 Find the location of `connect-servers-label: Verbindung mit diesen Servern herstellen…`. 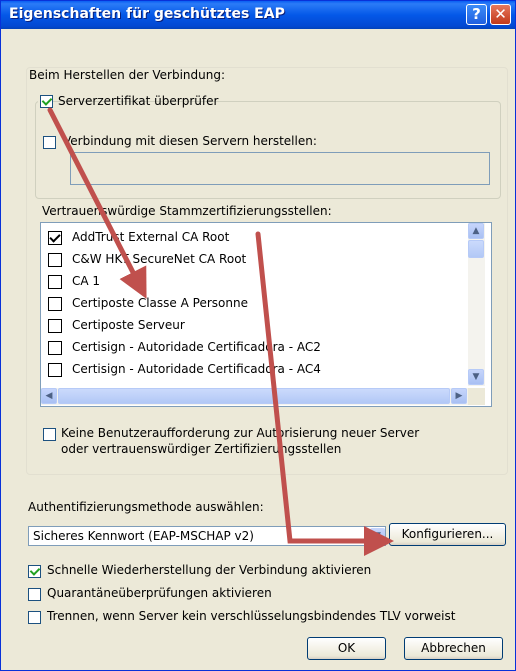

connect-servers-label: Verbindung mit diesen Servern herstellen… is located at coordinates (190, 141).